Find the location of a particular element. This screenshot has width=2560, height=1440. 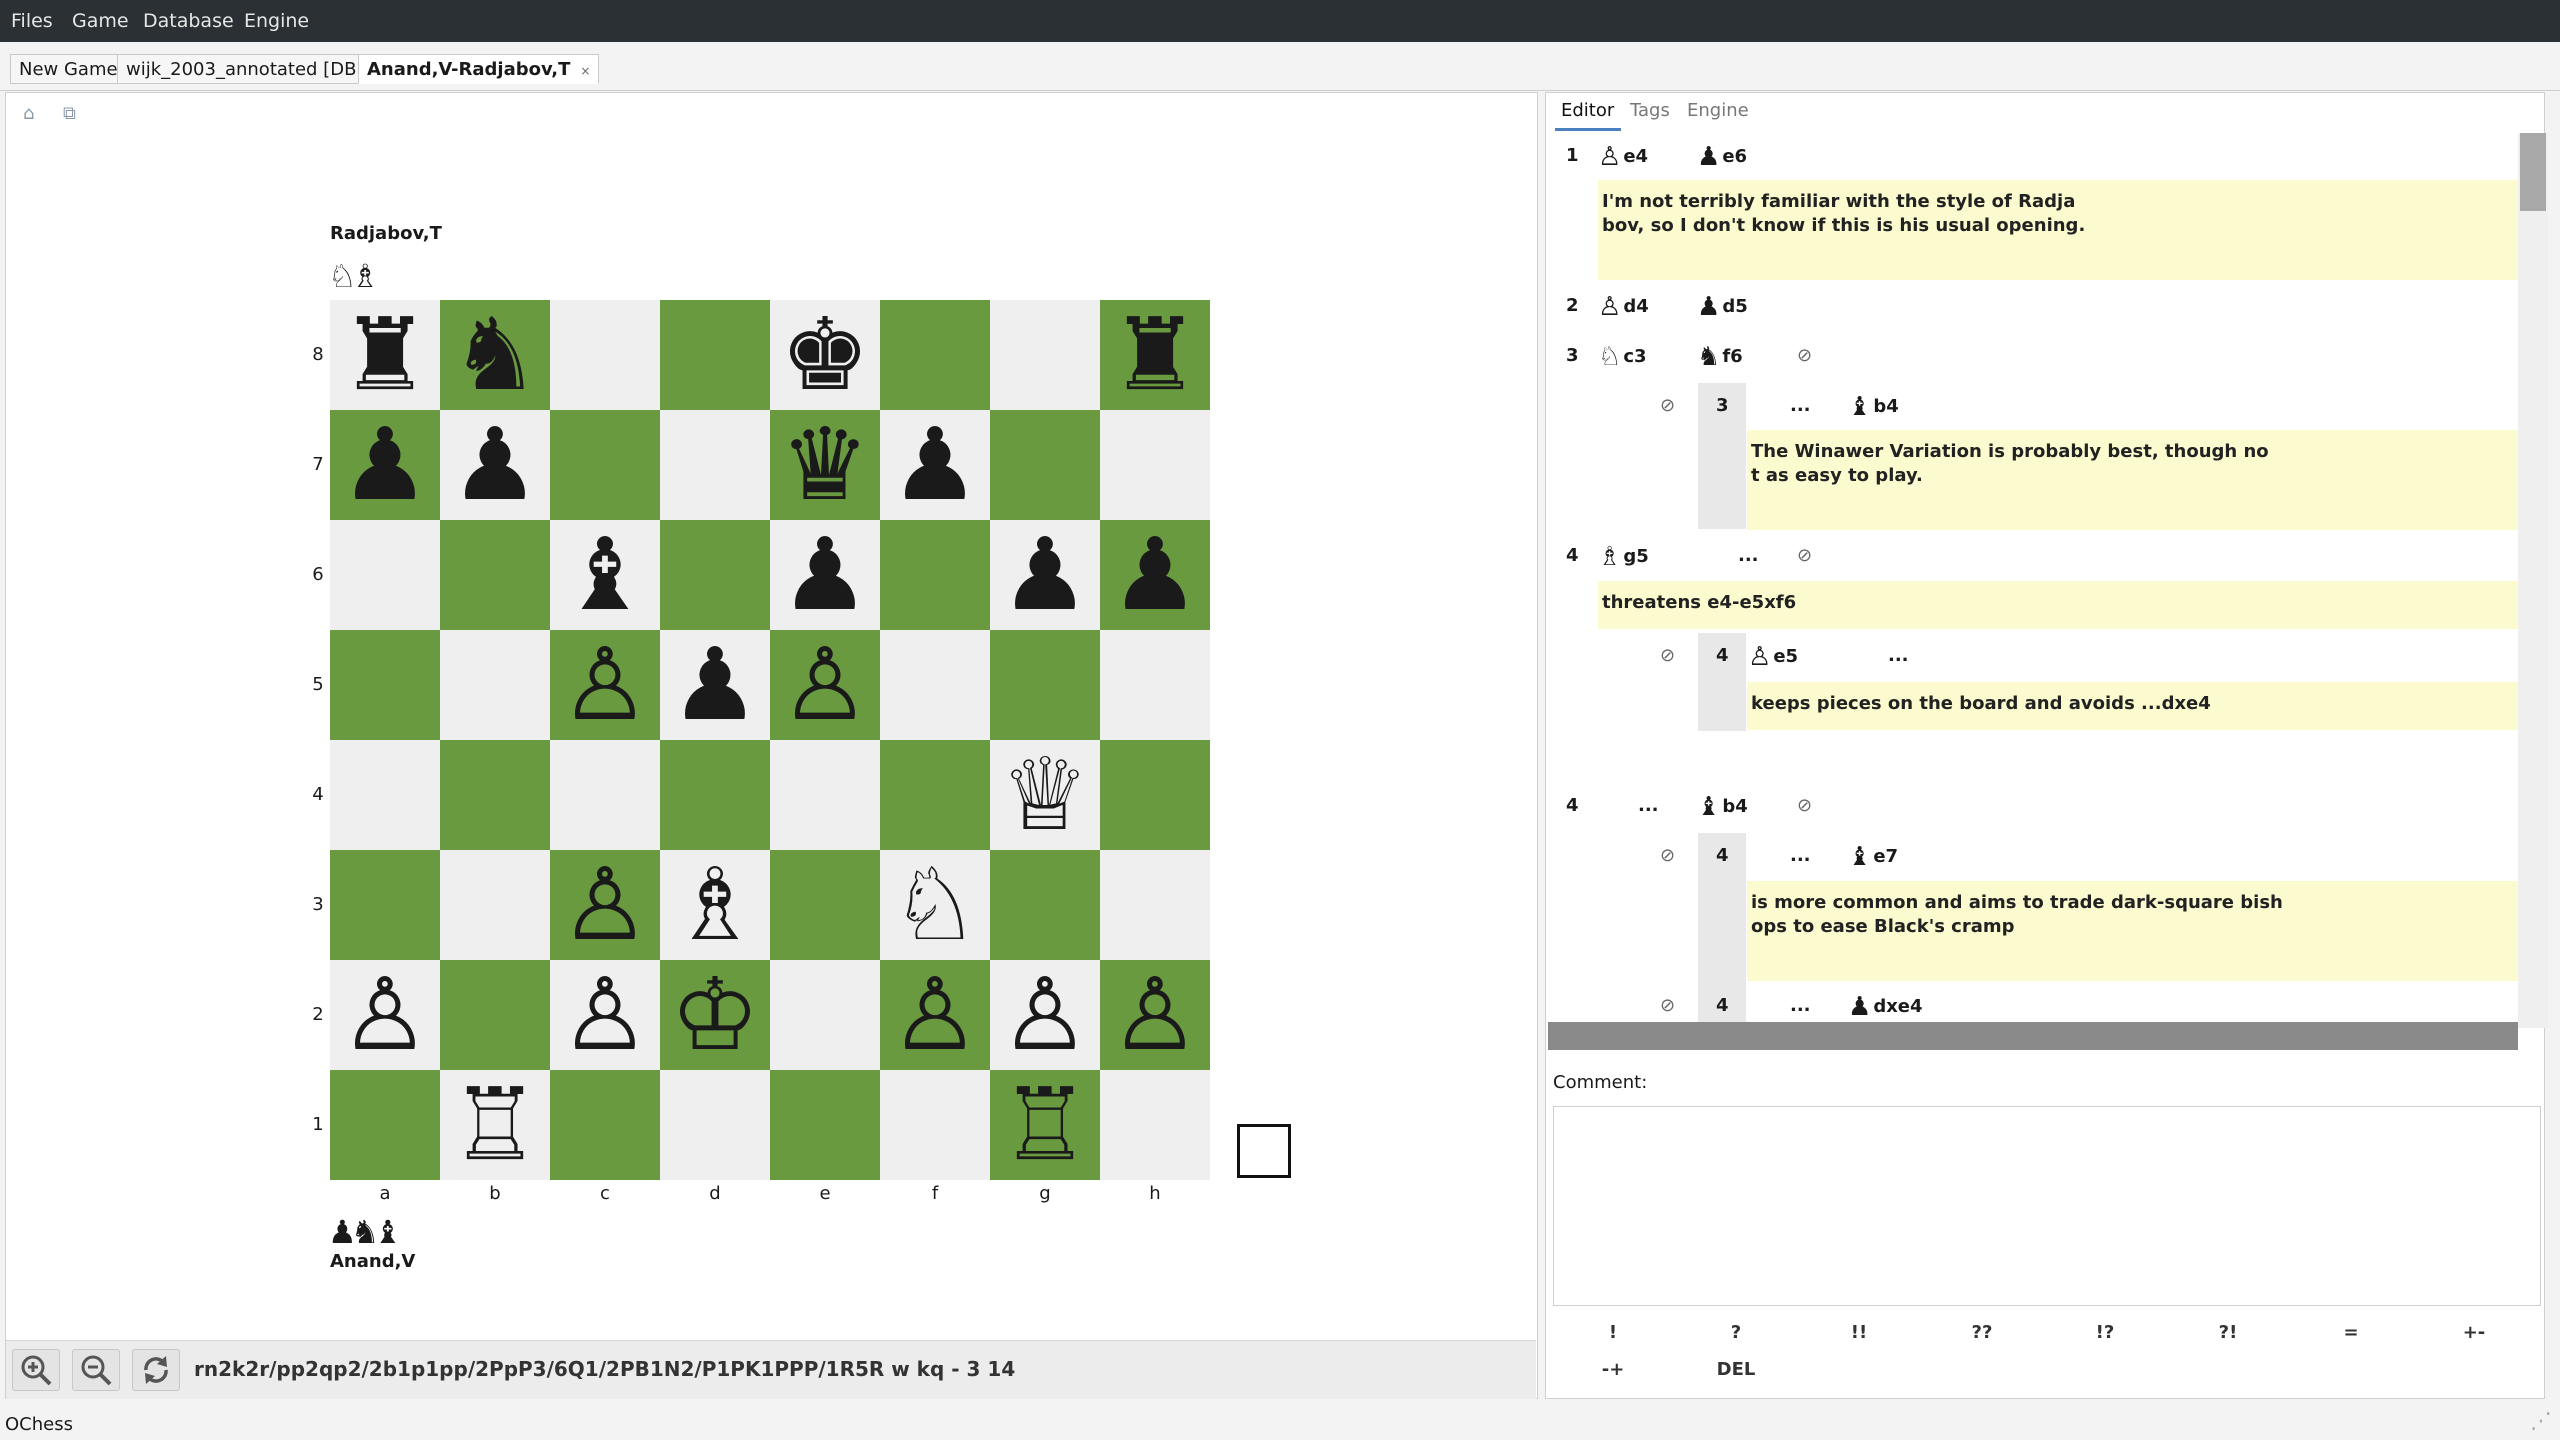

resize-grip-icon: ⋰ is located at coordinates (2541, 1421).